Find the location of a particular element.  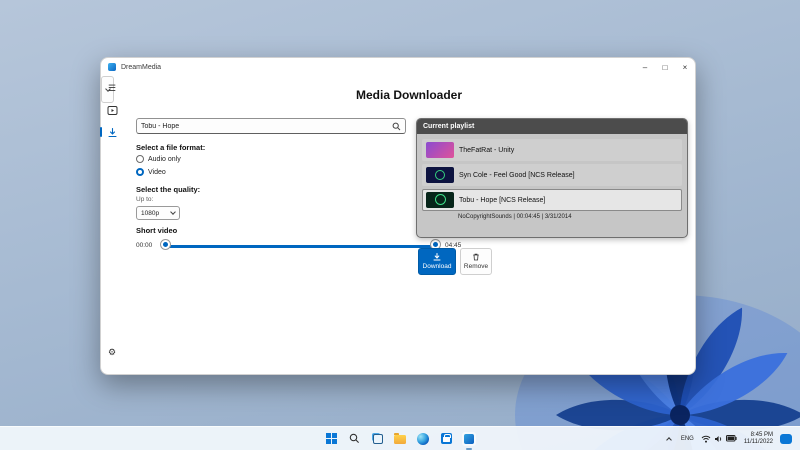

taskbar-clock: 8:45 PM 11/11/2022 is located at coordinates (758, 439).